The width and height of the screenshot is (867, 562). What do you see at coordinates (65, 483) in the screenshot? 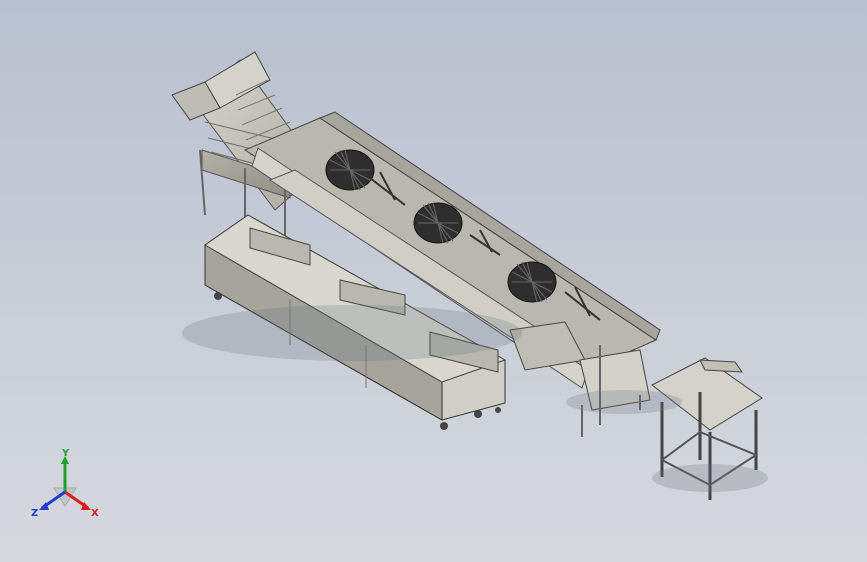
I see `orientation-triad: Y X Z` at bounding box center [65, 483].